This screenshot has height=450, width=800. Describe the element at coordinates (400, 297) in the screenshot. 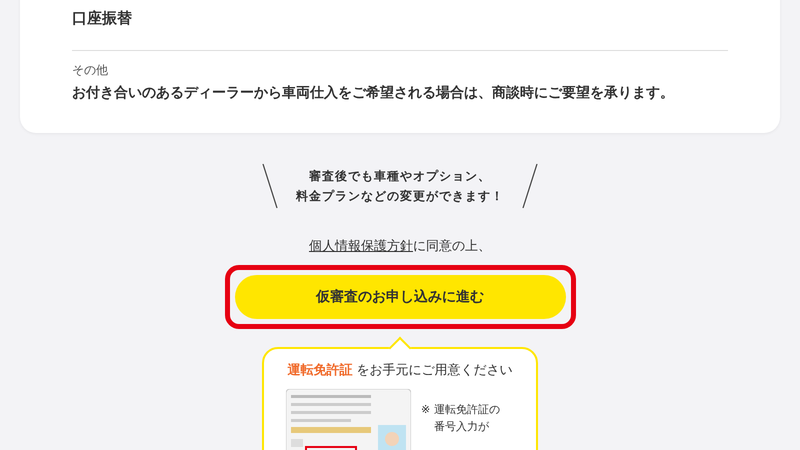

I see `apply-button: 仮審査のお申し込みに進む` at that location.